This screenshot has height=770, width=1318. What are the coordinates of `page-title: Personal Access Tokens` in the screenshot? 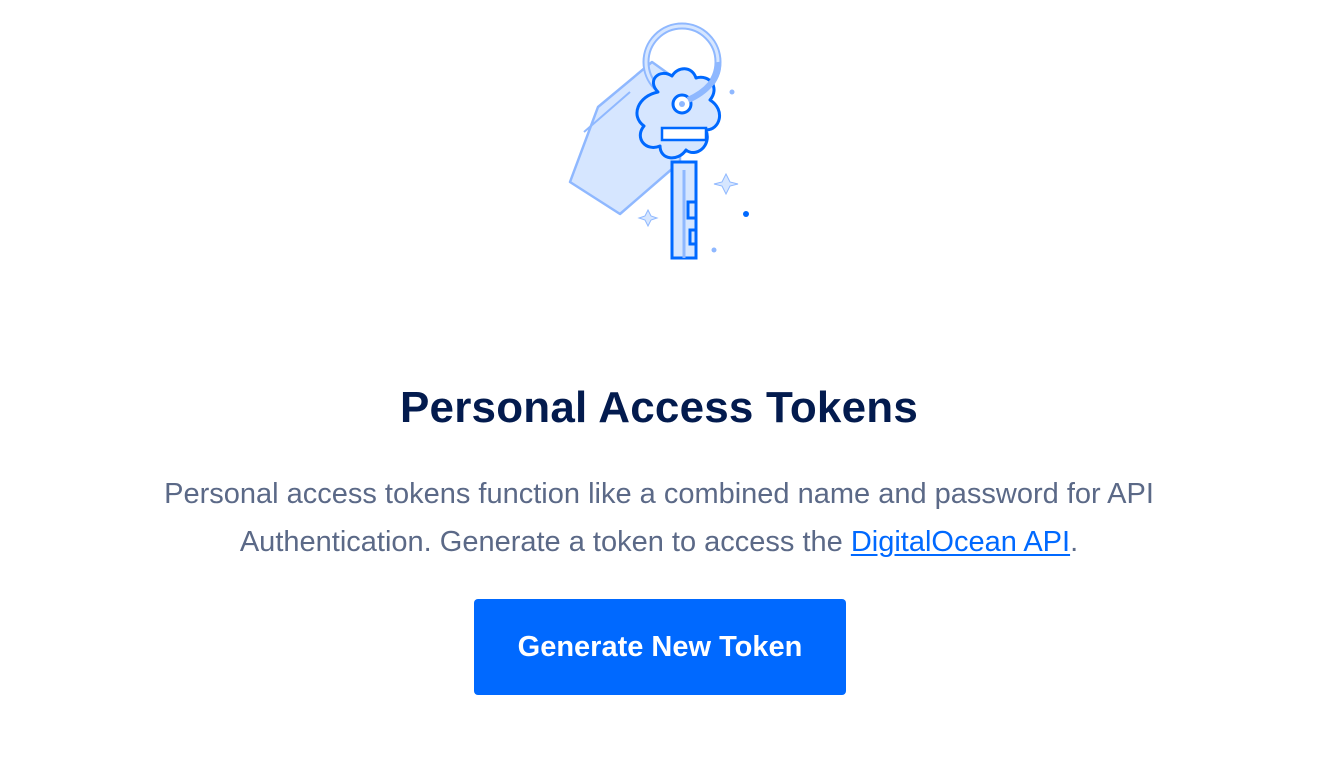 It's located at (659, 407).